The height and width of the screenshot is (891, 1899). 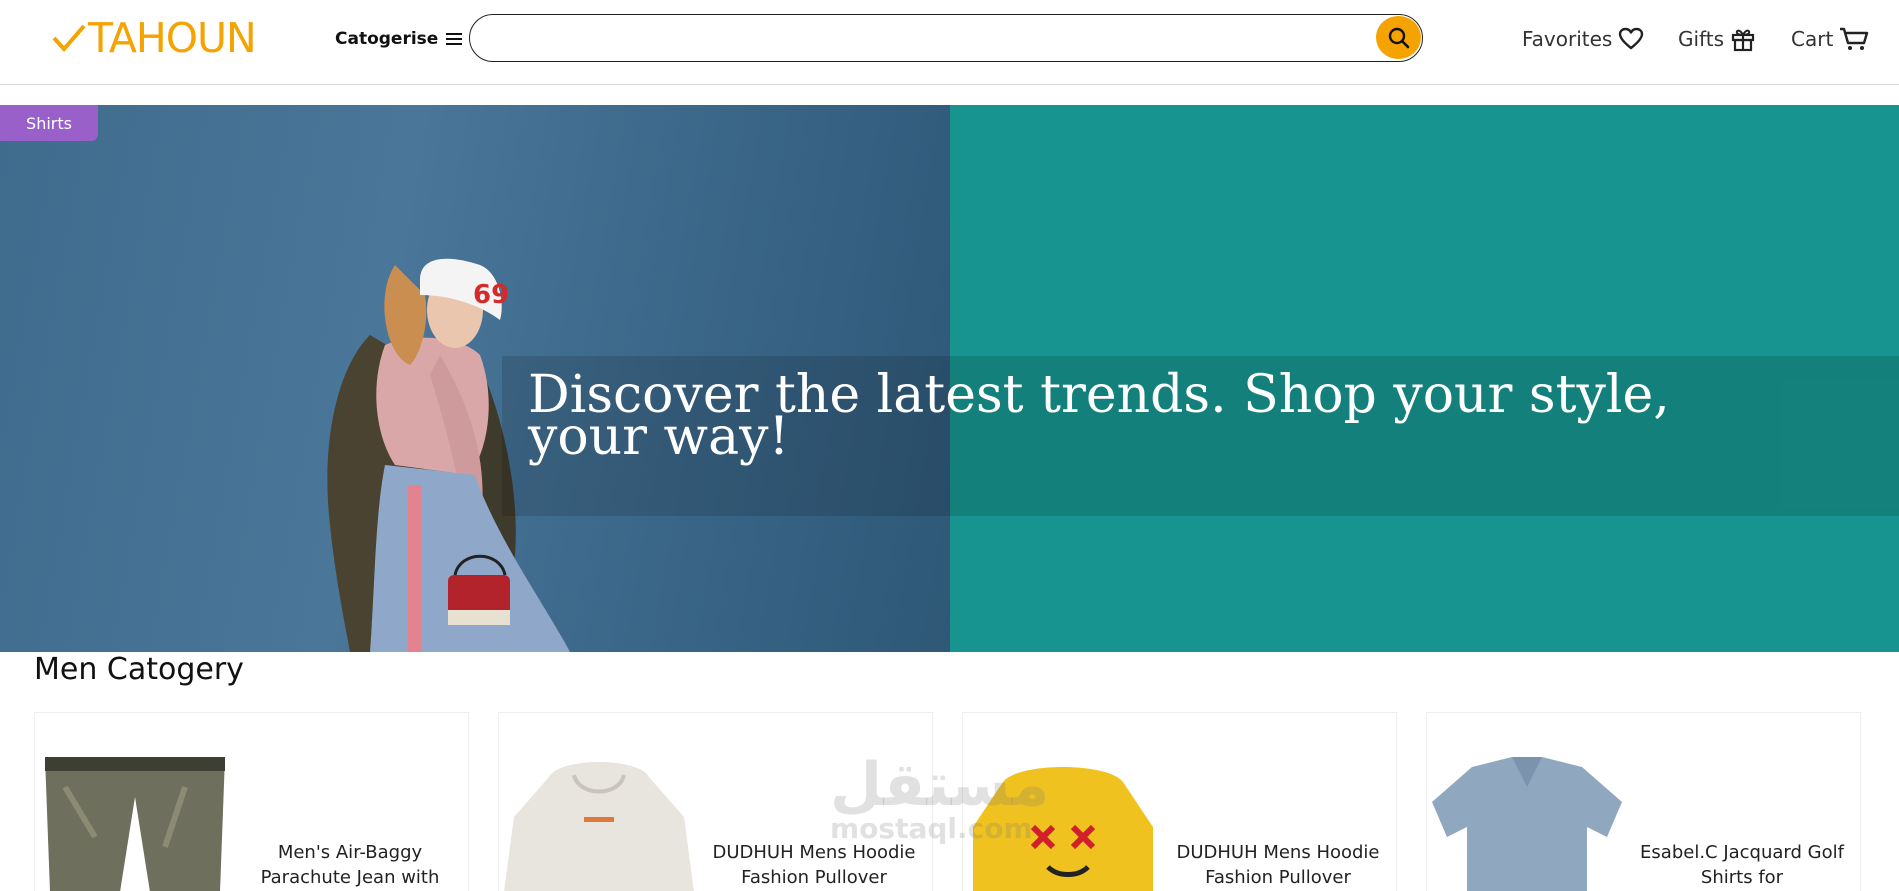 What do you see at coordinates (920, 39) in the screenshot?
I see `search-input` at bounding box center [920, 39].